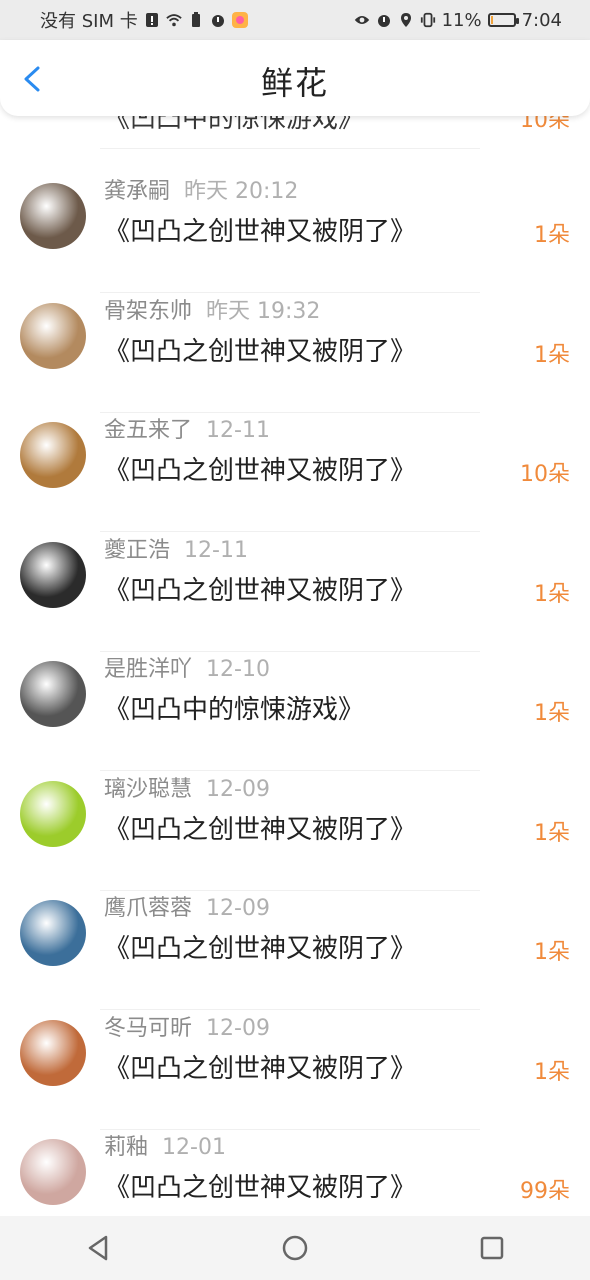 The height and width of the screenshot is (1280, 590). Describe the element at coordinates (176, 548) in the screenshot. I see `user-name: 夔正浩 12-11` at that location.